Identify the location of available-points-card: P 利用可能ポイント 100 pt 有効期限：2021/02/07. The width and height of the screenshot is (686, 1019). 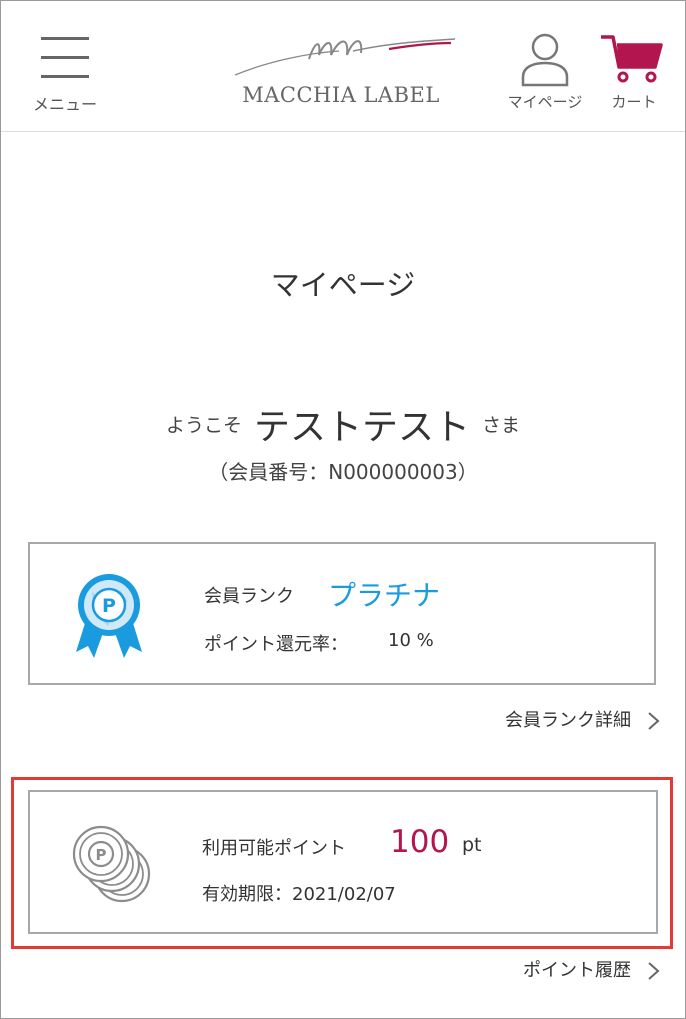
(343, 862).